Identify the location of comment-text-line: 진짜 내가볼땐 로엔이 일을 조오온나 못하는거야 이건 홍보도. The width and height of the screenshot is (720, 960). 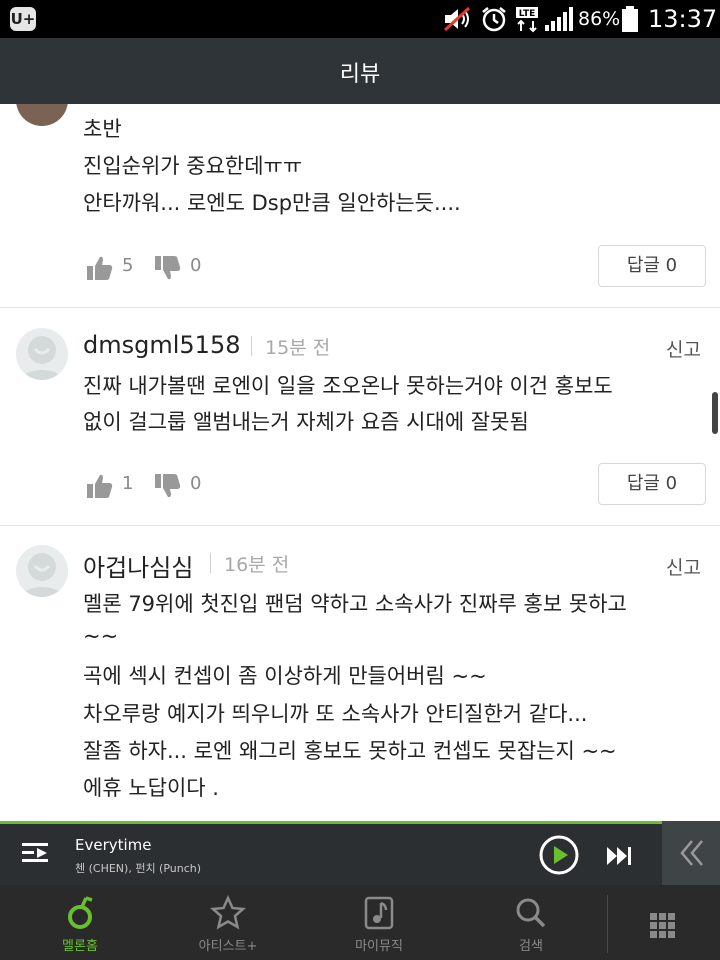
(348, 386).